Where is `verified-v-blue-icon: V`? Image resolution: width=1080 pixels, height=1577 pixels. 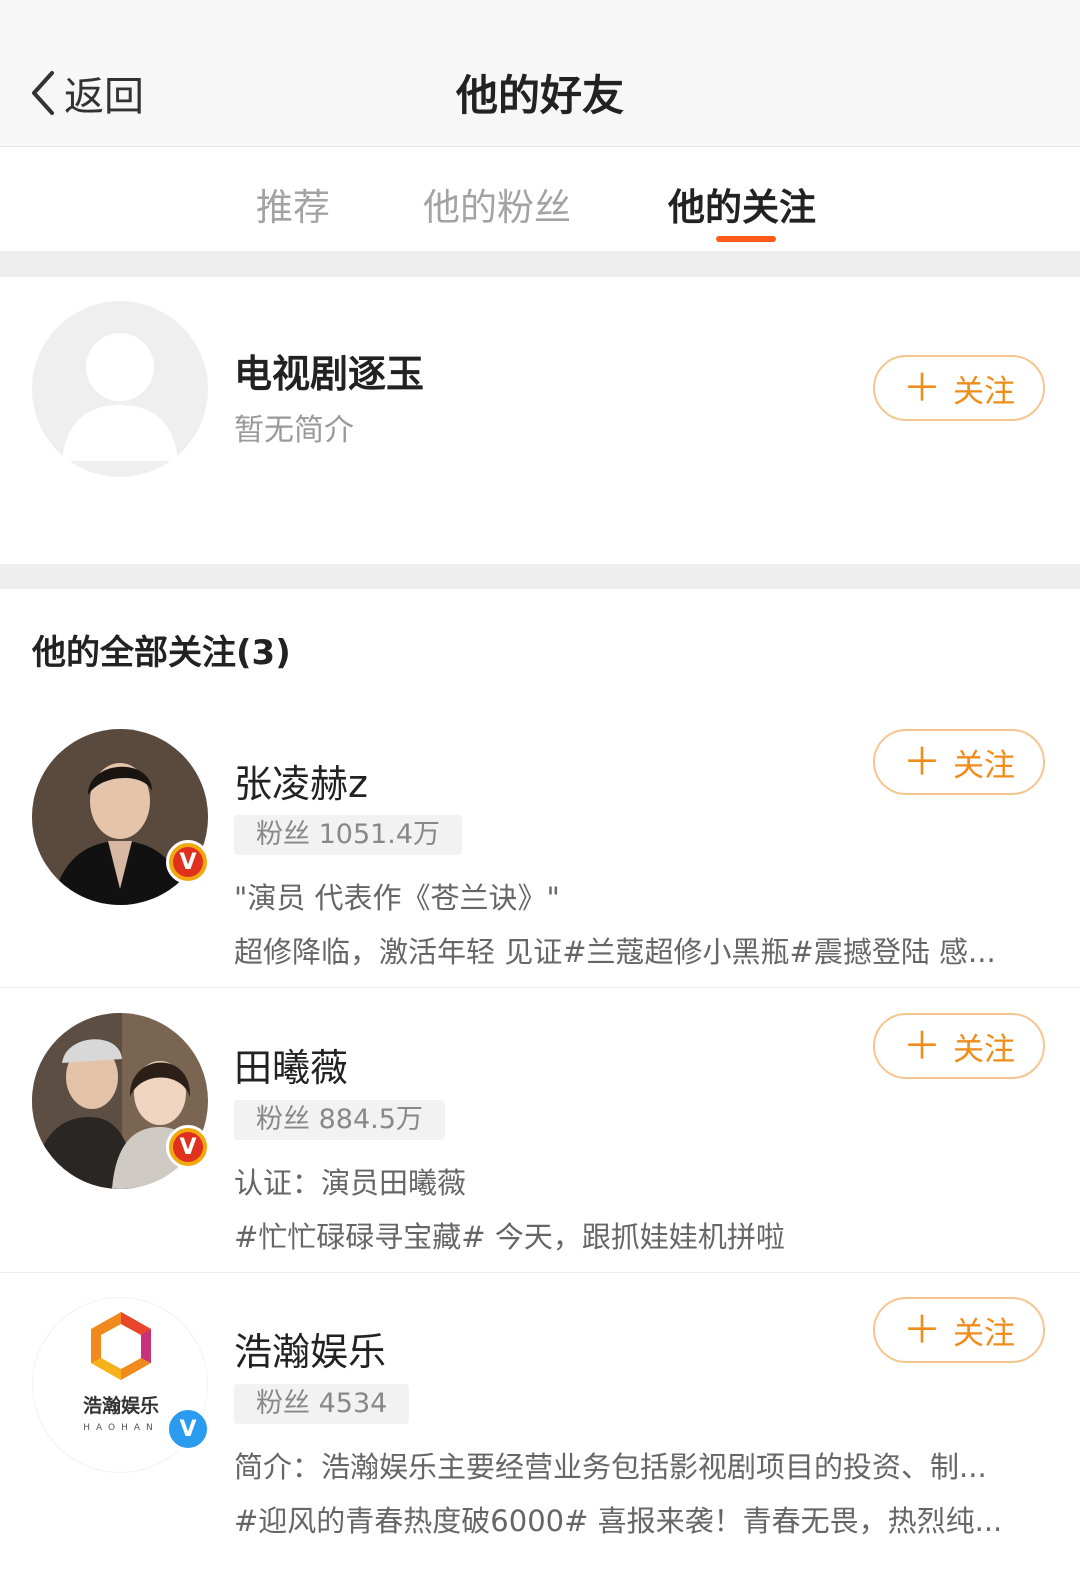 verified-v-blue-icon: V is located at coordinates (188, 1429).